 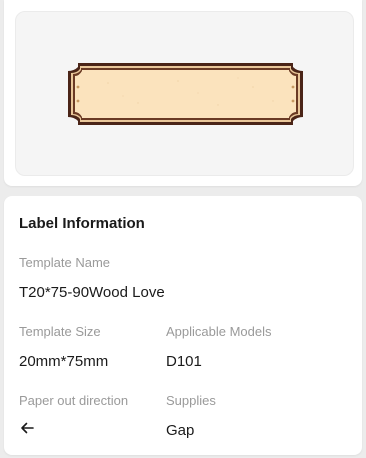 I want to click on template-size-label: Template Size, so click(x=60, y=331).